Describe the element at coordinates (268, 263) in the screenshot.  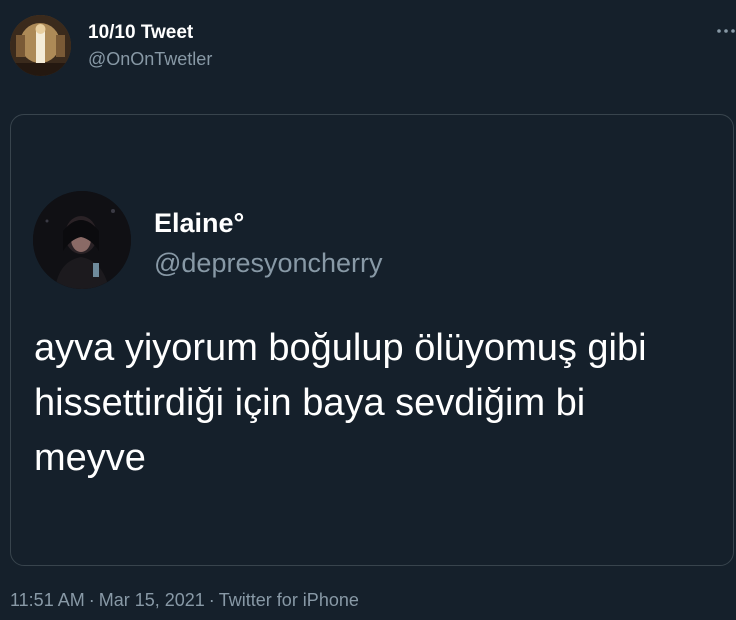
I see `quoted-author-handle: @depresyoncherry` at that location.